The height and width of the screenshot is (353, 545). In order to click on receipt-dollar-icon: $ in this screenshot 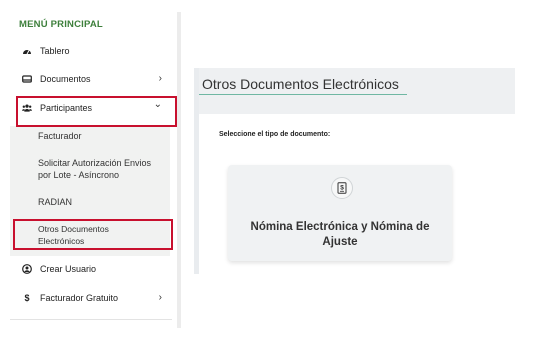, I will do `click(342, 188)`.